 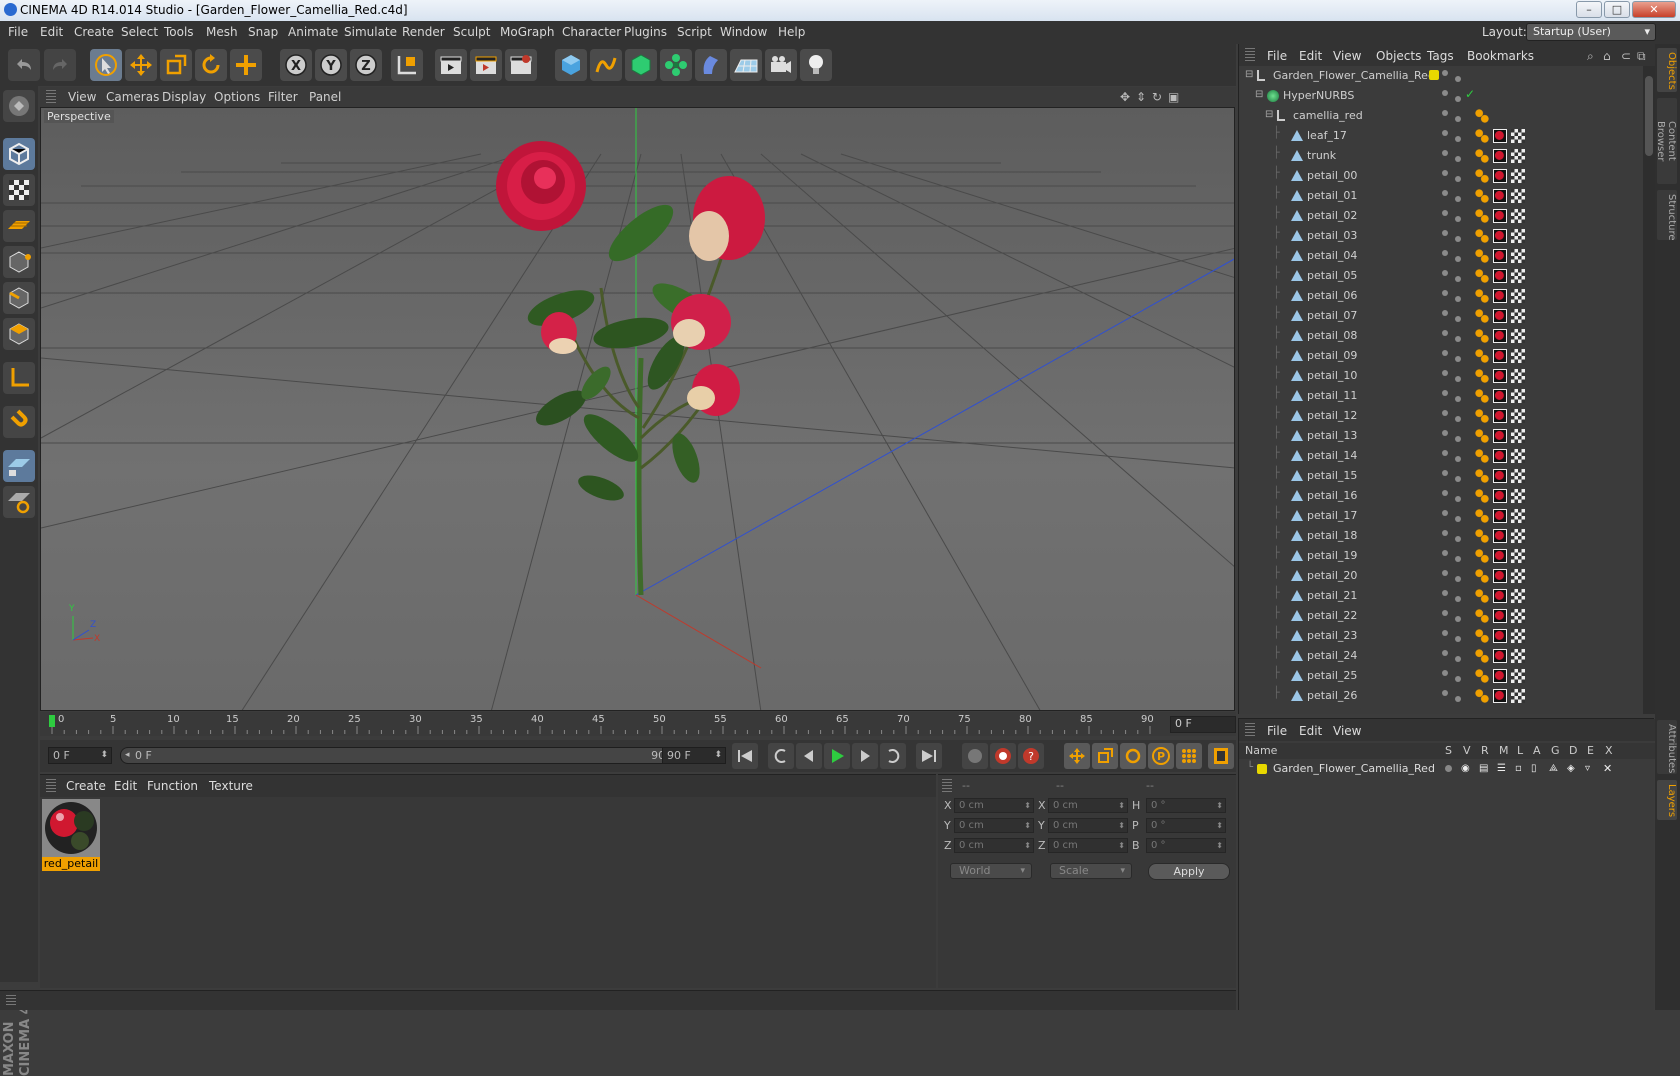 What do you see at coordinates (1031, 756) in the screenshot?
I see `keyframe-selection-button: ?` at bounding box center [1031, 756].